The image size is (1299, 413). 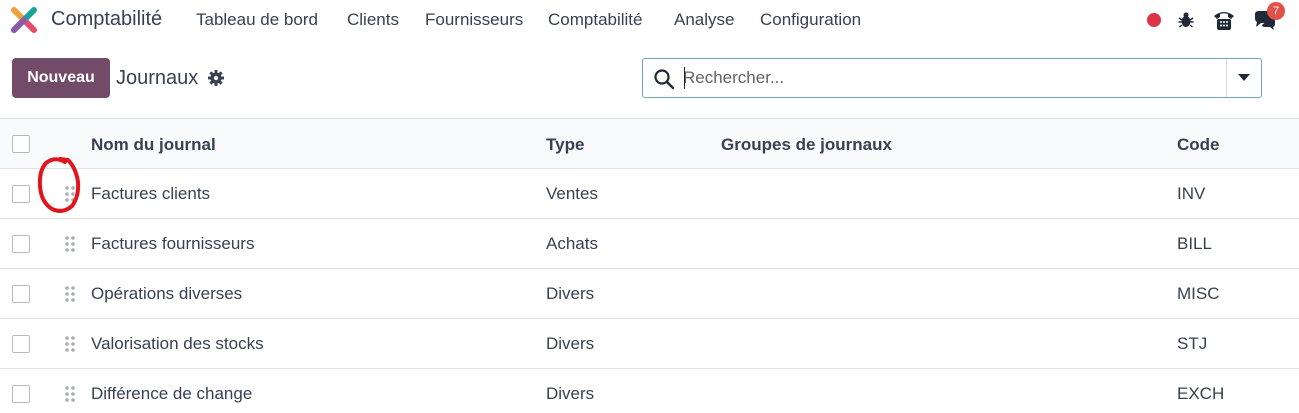 What do you see at coordinates (810, 20) in the screenshot?
I see `menu-item-configuration: Configuration` at bounding box center [810, 20].